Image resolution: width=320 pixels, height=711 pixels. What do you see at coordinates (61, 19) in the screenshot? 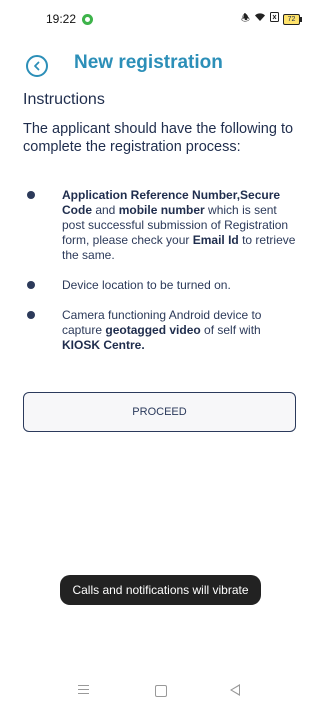
I see `status-time: 19:22` at bounding box center [61, 19].